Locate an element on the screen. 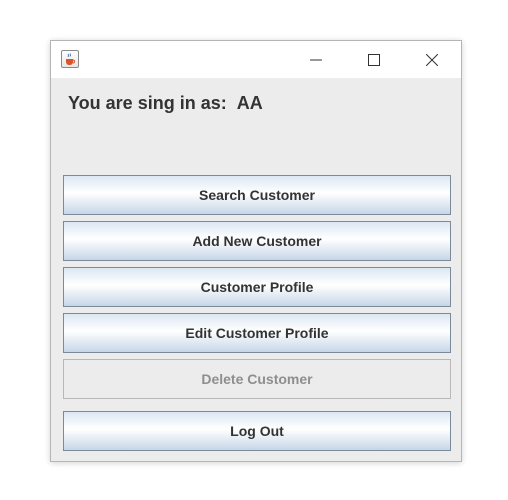 Image resolution: width=508 pixels, height=500 pixels. delete-customer-button: Delete Customer is located at coordinates (257, 379).